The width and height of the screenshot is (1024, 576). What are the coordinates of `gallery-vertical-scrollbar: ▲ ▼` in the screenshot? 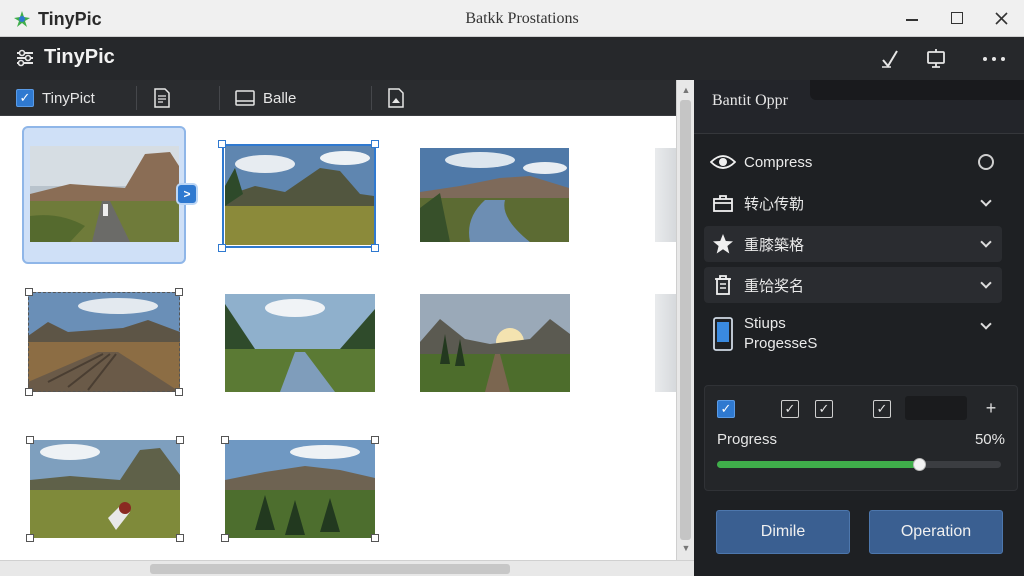 It's located at (685, 320).